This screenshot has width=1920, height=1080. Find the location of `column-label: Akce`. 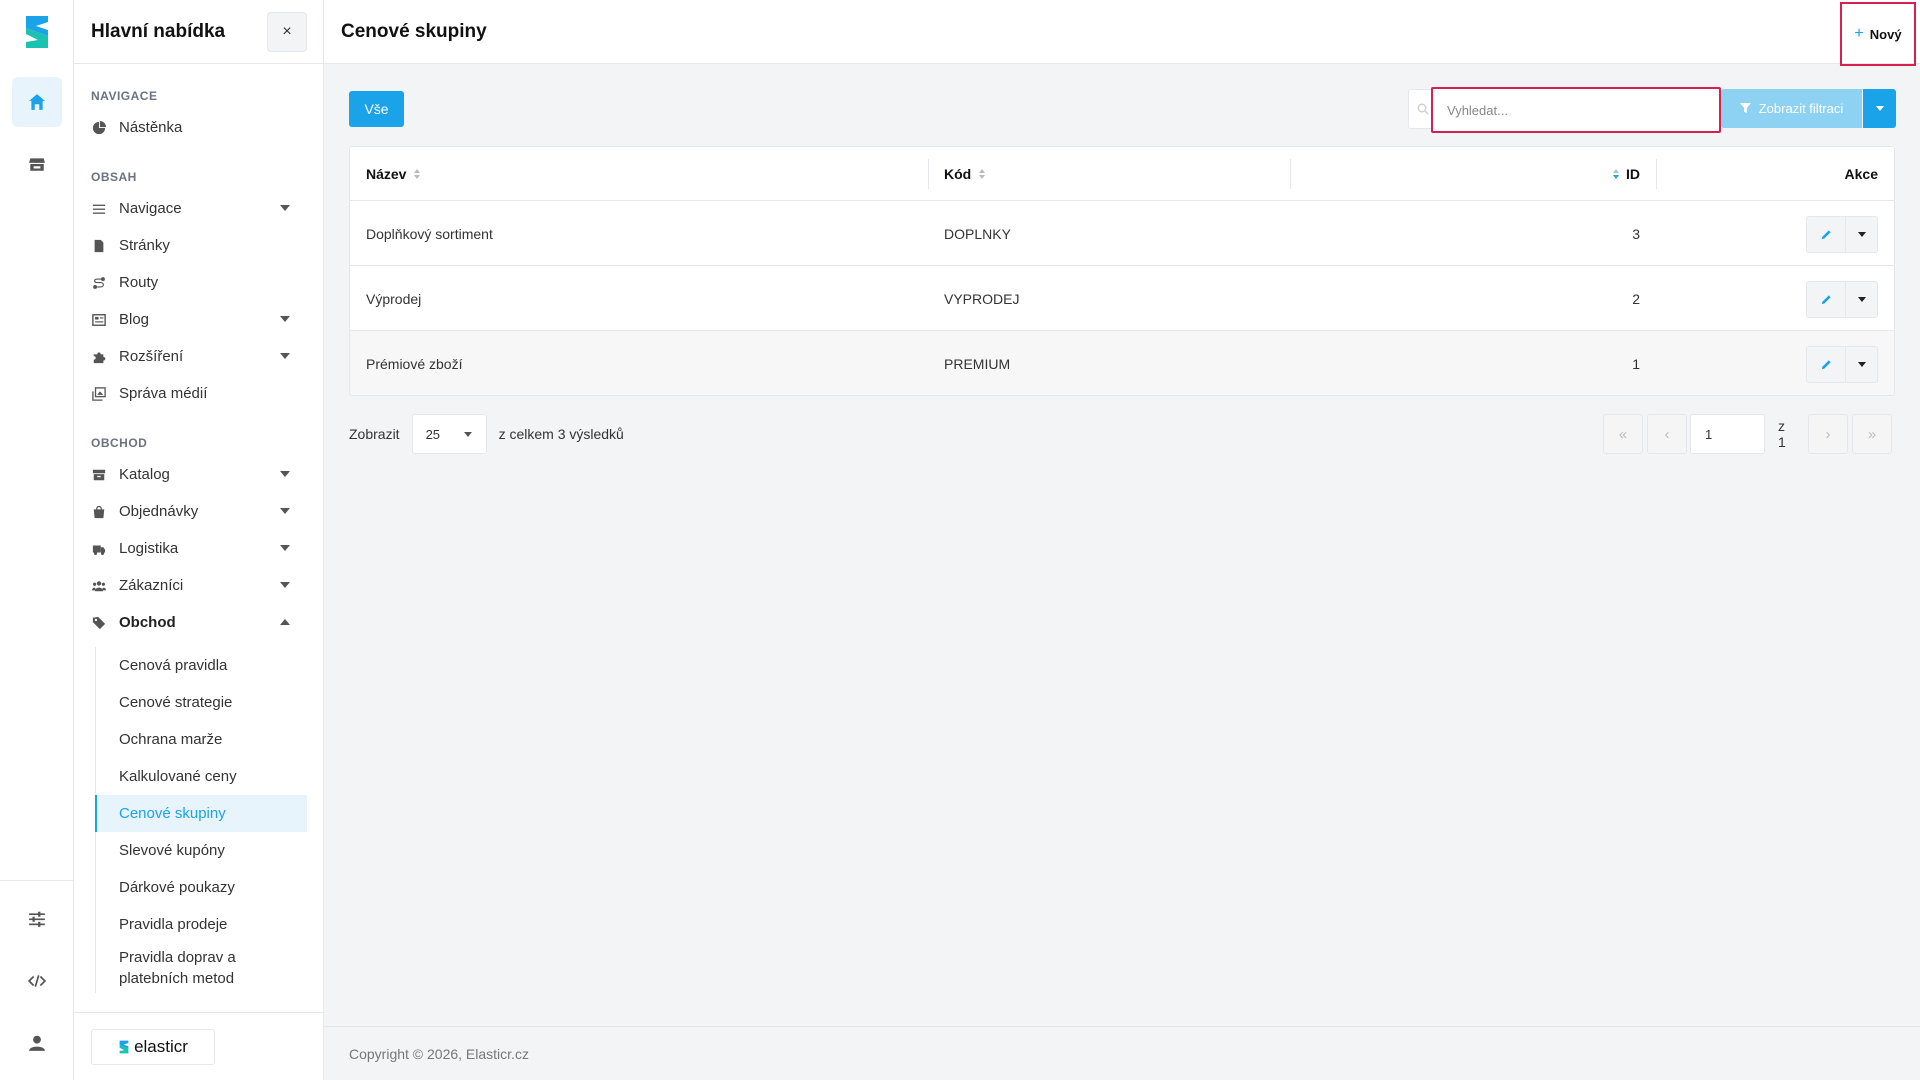

column-label: Akce is located at coordinates (1861, 174).